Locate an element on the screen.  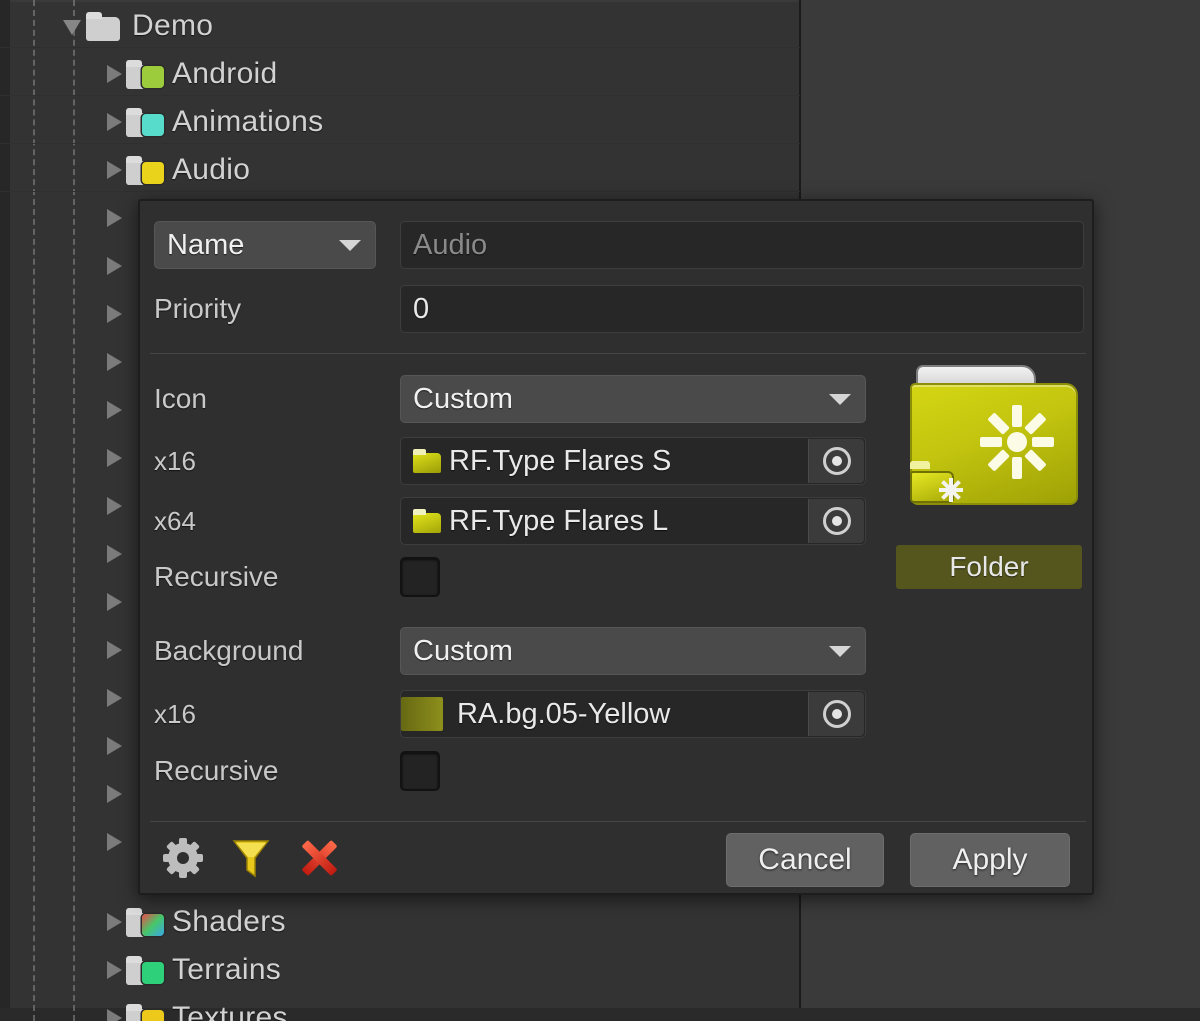
icon-mode-value: Custom is located at coordinates (463, 398).